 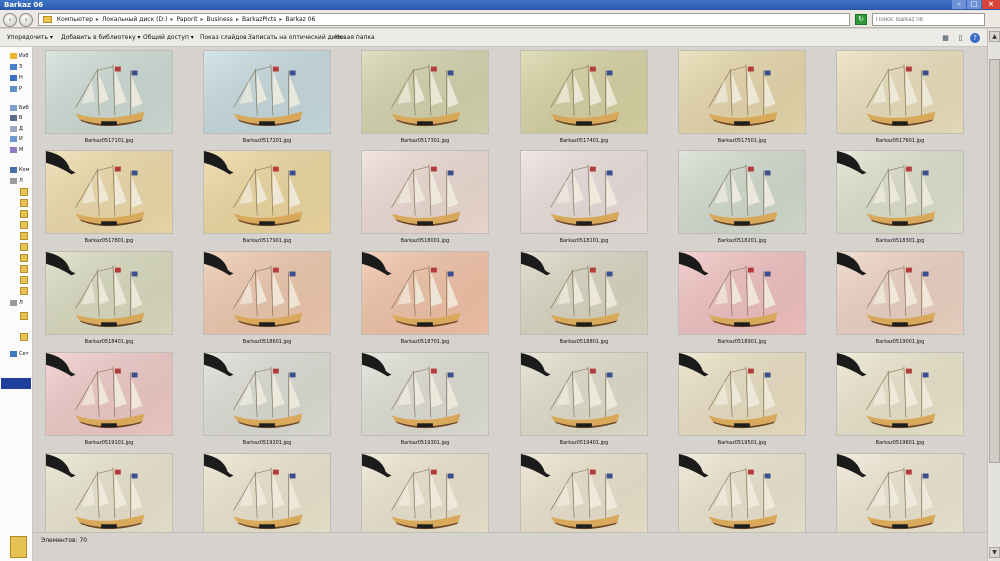 I want to click on file-name: Barkaz0518101.jpg, so click(x=584, y=241).